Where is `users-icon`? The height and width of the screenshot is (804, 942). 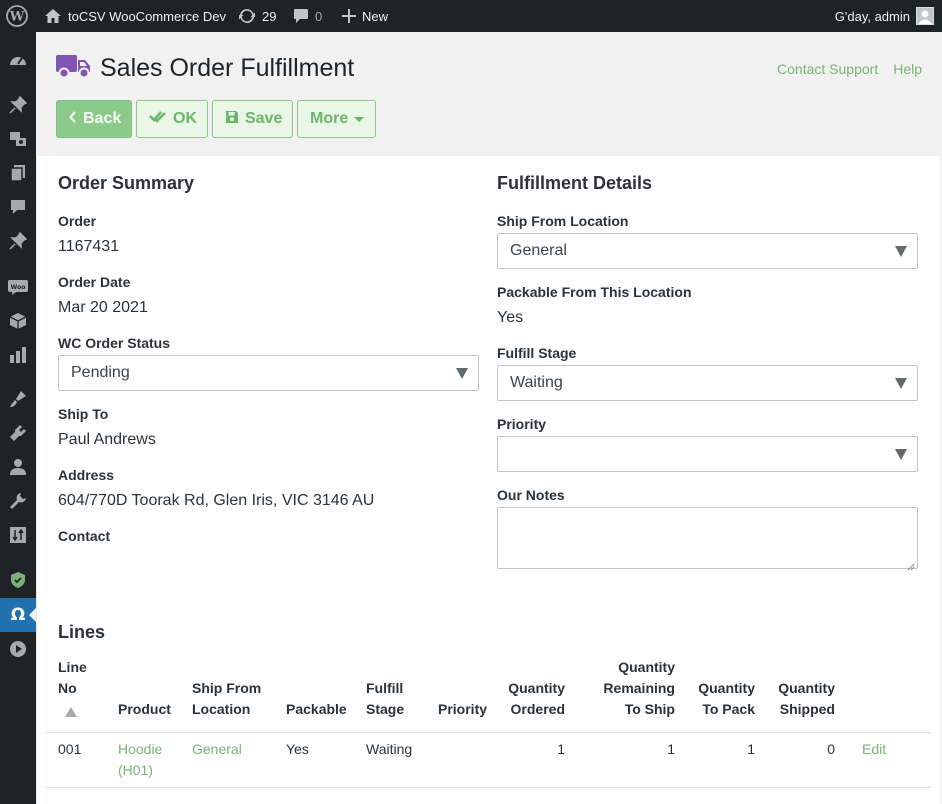
users-icon is located at coordinates (18, 467).